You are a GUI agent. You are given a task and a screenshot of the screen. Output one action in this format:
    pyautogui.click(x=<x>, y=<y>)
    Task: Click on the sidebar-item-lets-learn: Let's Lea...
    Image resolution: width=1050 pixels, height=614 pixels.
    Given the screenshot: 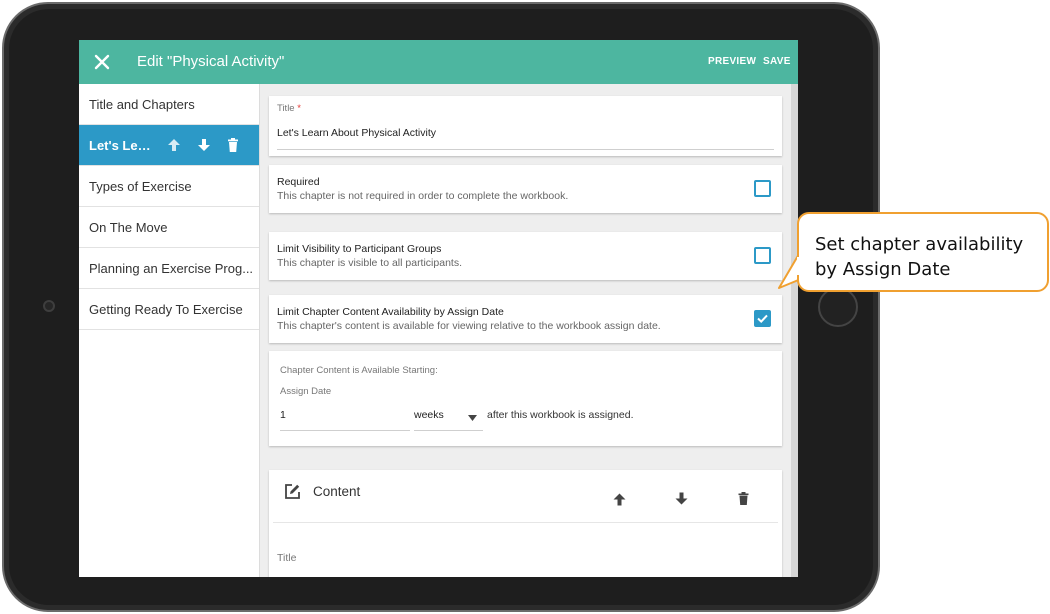 What is the action you would take?
    pyautogui.click(x=169, y=145)
    